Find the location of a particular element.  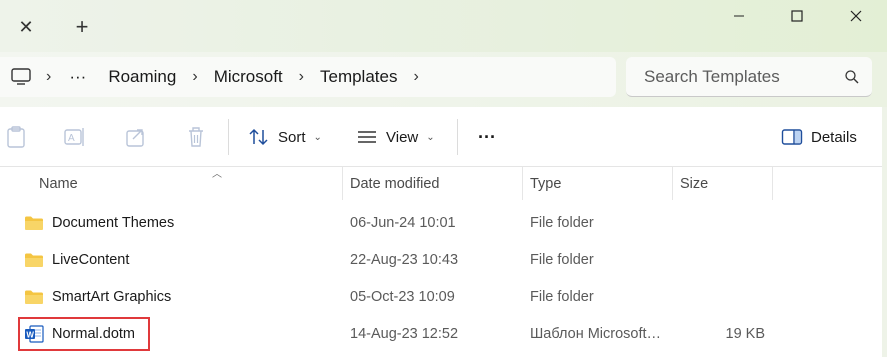

plus-icon: + is located at coordinates (82, 26).